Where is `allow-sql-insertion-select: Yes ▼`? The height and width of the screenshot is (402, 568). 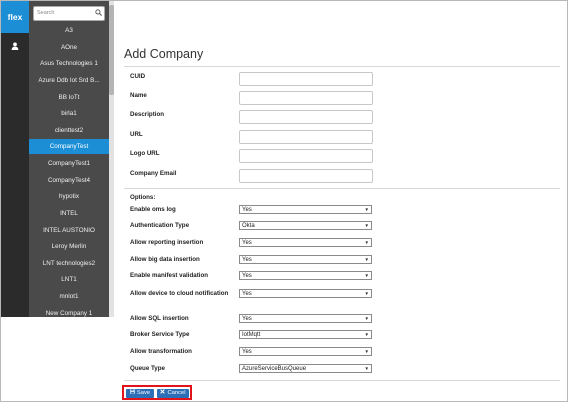 allow-sql-insertion-select: Yes ▼ is located at coordinates (305, 318).